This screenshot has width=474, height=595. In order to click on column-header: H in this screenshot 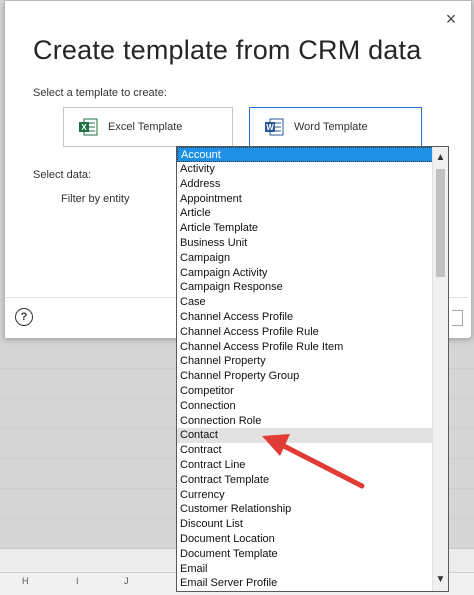, I will do `click(25, 581)`.